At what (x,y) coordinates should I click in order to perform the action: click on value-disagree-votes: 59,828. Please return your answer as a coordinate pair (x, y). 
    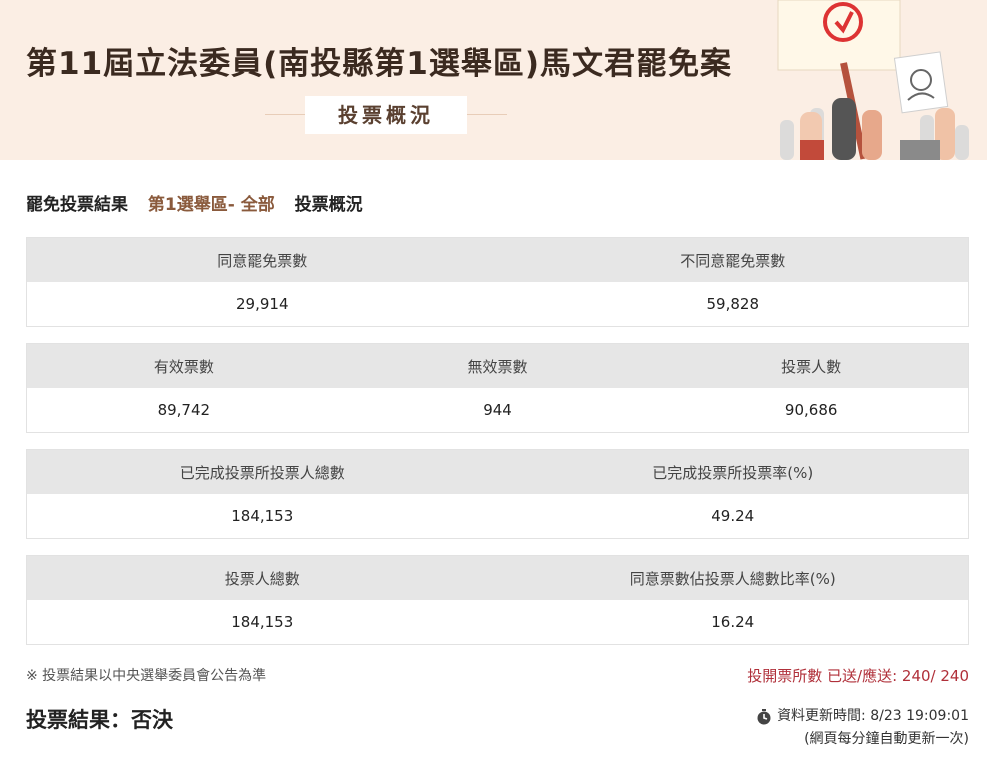
    Looking at the image, I should click on (733, 304).